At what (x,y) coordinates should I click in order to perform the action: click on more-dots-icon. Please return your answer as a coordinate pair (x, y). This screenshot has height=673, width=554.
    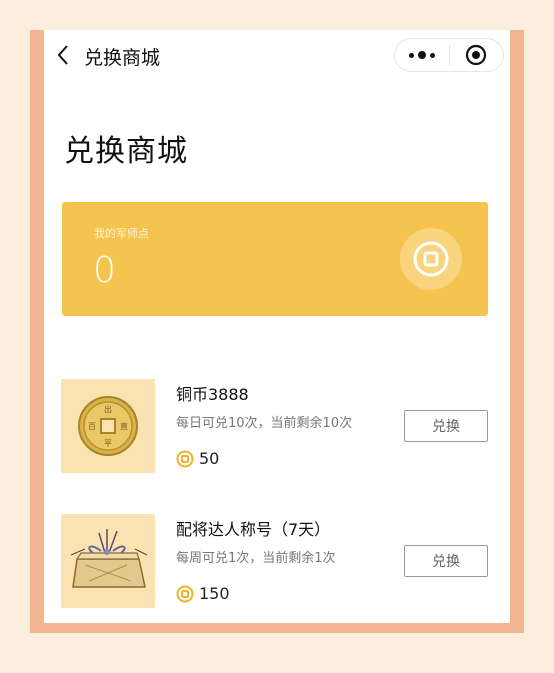
    Looking at the image, I should click on (421, 55).